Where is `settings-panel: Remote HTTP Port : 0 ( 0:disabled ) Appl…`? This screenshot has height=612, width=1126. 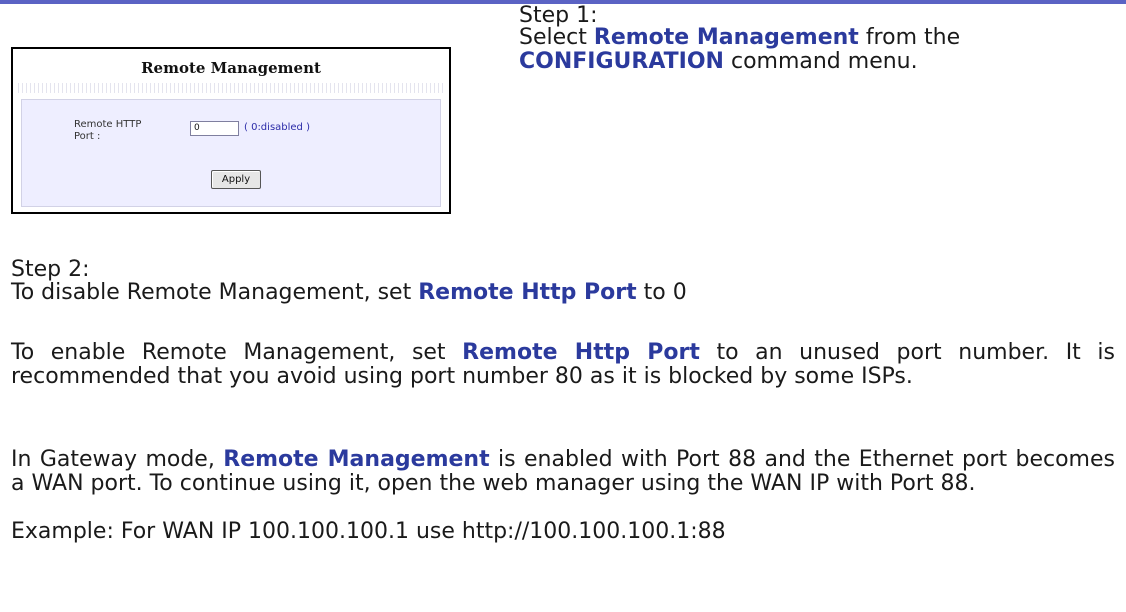 settings-panel: Remote HTTP Port : 0 ( 0:disabled ) Appl… is located at coordinates (231, 153).